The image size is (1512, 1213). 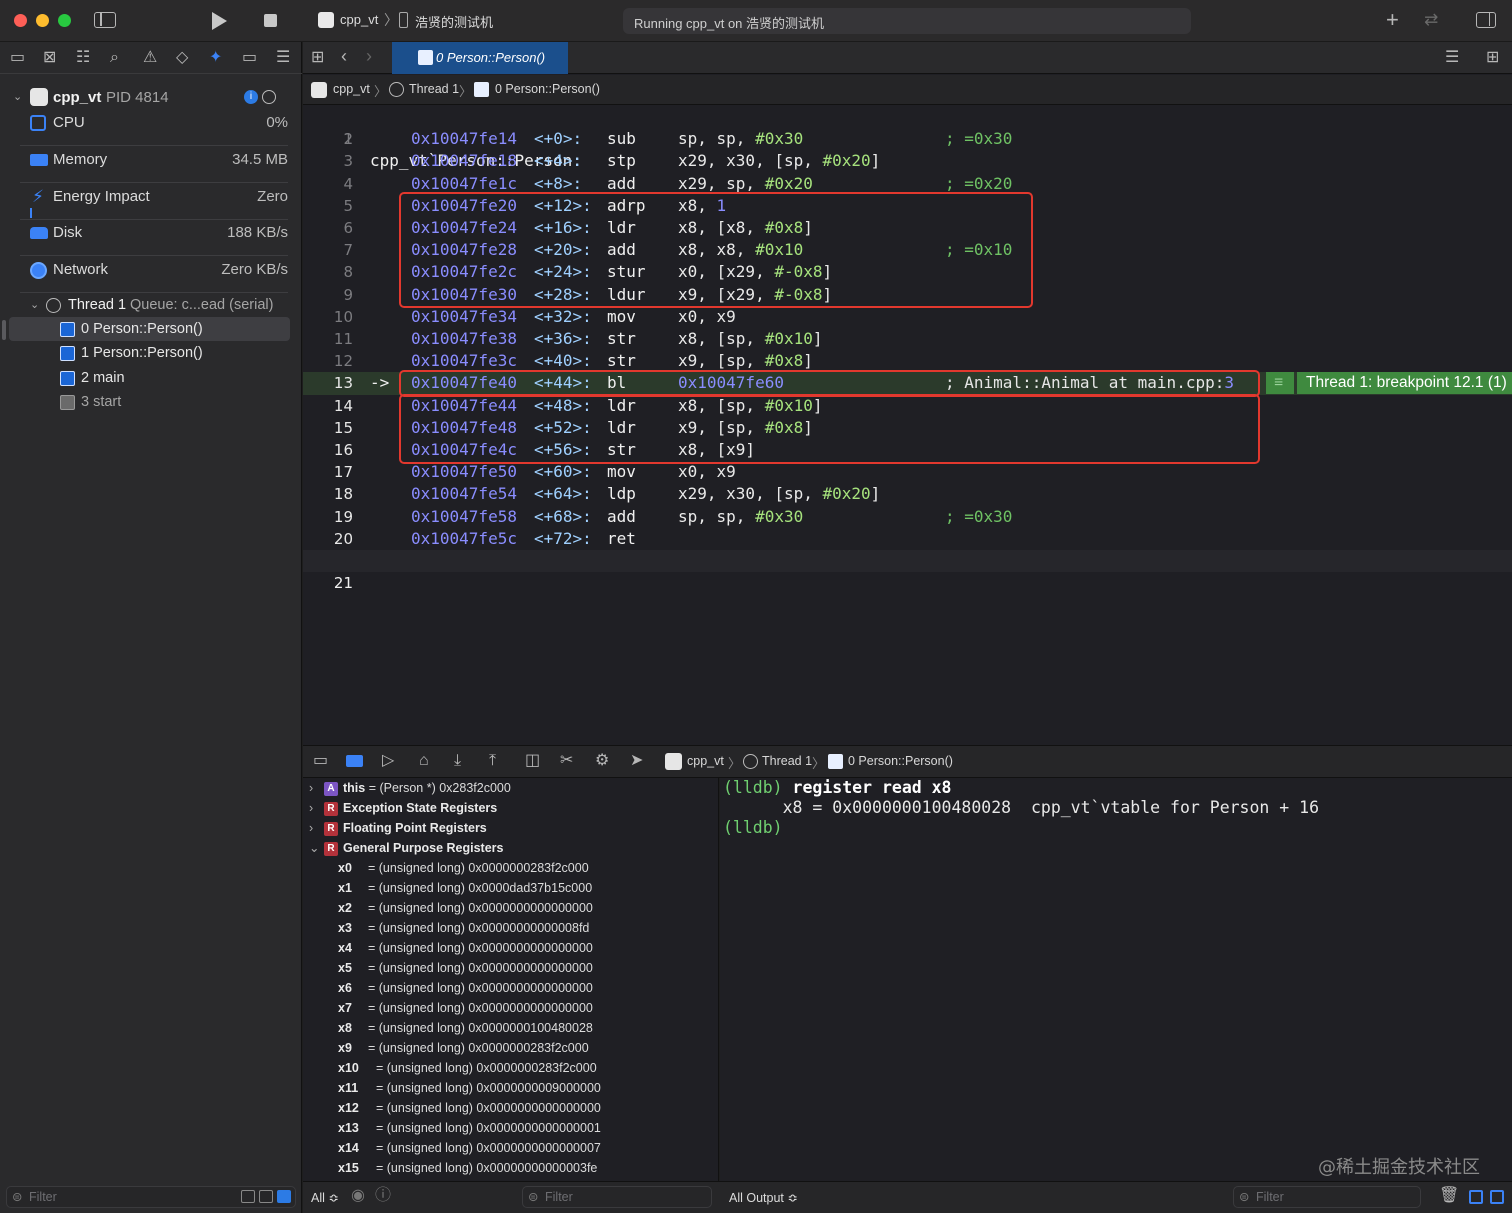 I want to click on gauge-disk: Disk 188 KB/s, so click(x=154, y=233).